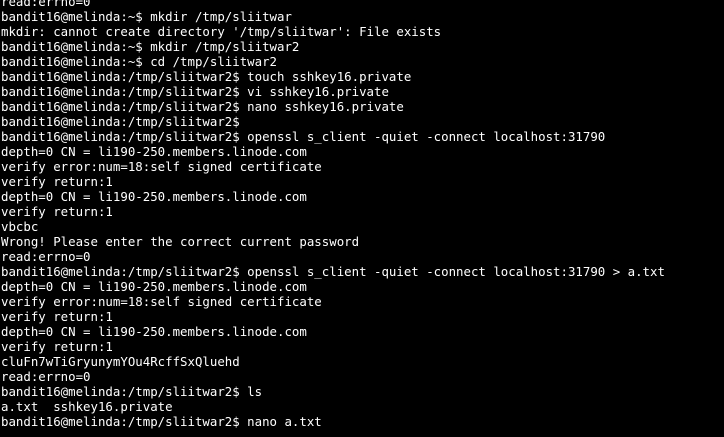 The width and height of the screenshot is (724, 437). What do you see at coordinates (120, 361) in the screenshot?
I see `terminal-line: cluFn7wTiGryunymYOu4RcffSxQluehd` at bounding box center [120, 361].